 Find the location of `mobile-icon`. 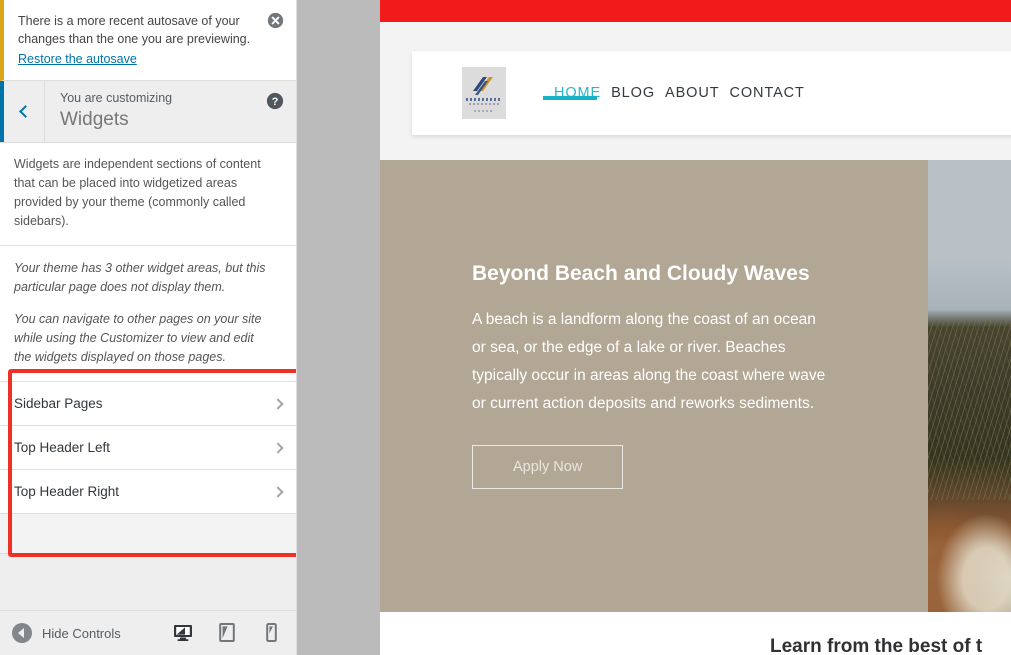

mobile-icon is located at coordinates (271, 633).